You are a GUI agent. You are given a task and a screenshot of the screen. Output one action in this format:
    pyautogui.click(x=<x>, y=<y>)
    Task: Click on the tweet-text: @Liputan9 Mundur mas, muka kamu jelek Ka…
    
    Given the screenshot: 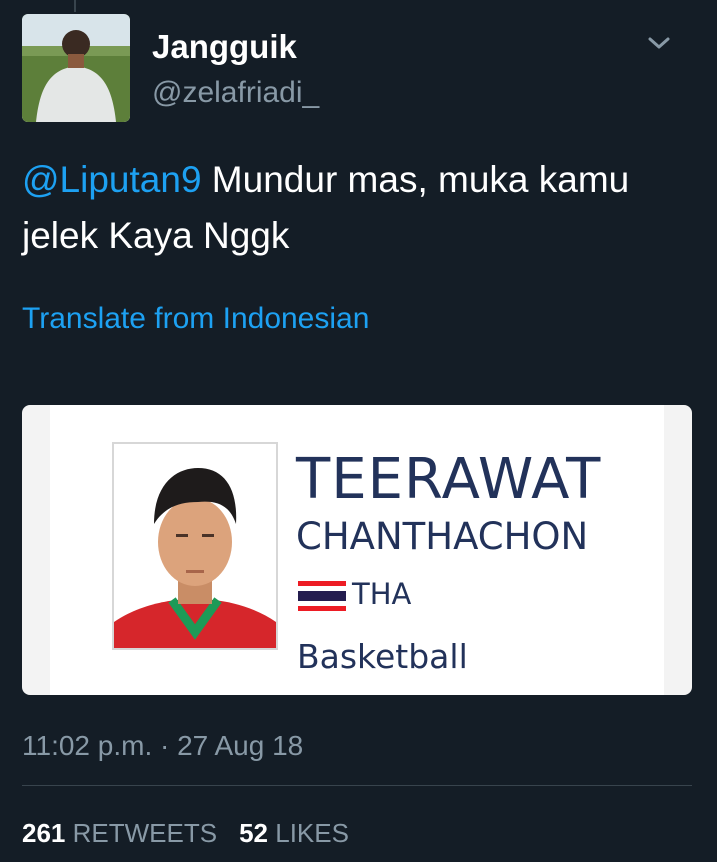 What is the action you would take?
    pyautogui.click(x=362, y=208)
    